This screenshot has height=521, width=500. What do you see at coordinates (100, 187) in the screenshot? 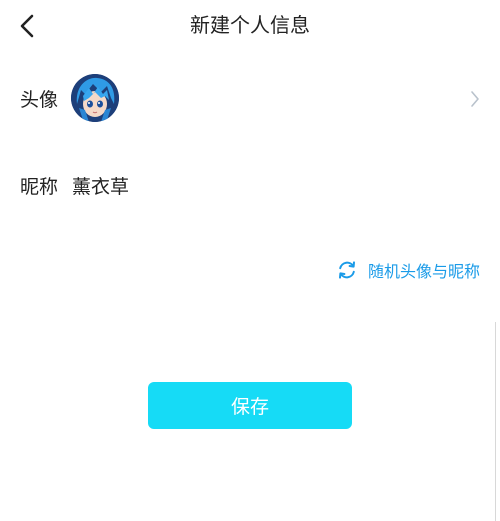
I see `nickname-input: 薰衣草` at bounding box center [100, 187].